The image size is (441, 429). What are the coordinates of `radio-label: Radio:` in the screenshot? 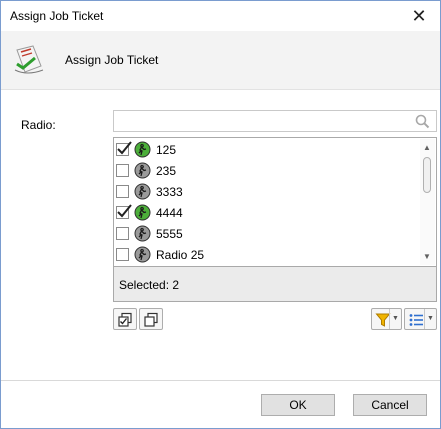 It's located at (38, 125).